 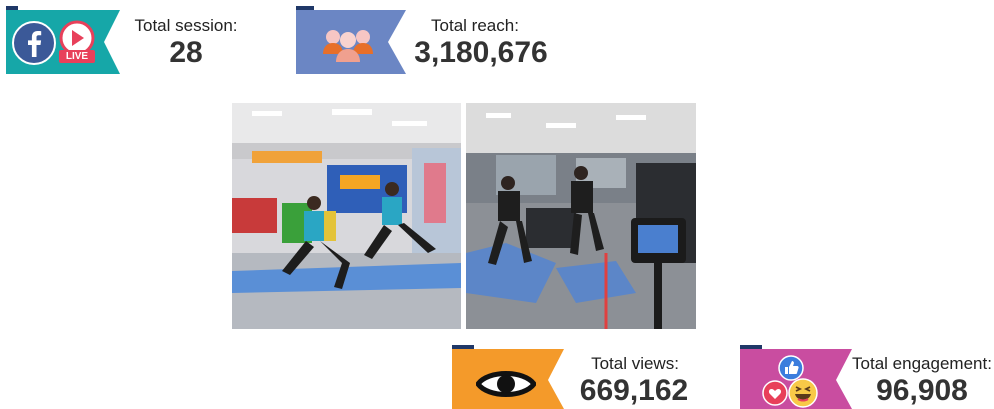 I want to click on photo-group-workout, so click(x=346, y=216).